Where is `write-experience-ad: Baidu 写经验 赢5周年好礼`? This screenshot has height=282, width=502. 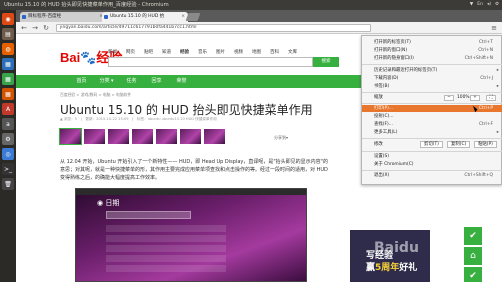 write-experience-ad: Baidu 写经验 赢5周年好礼 is located at coordinates (390, 256).